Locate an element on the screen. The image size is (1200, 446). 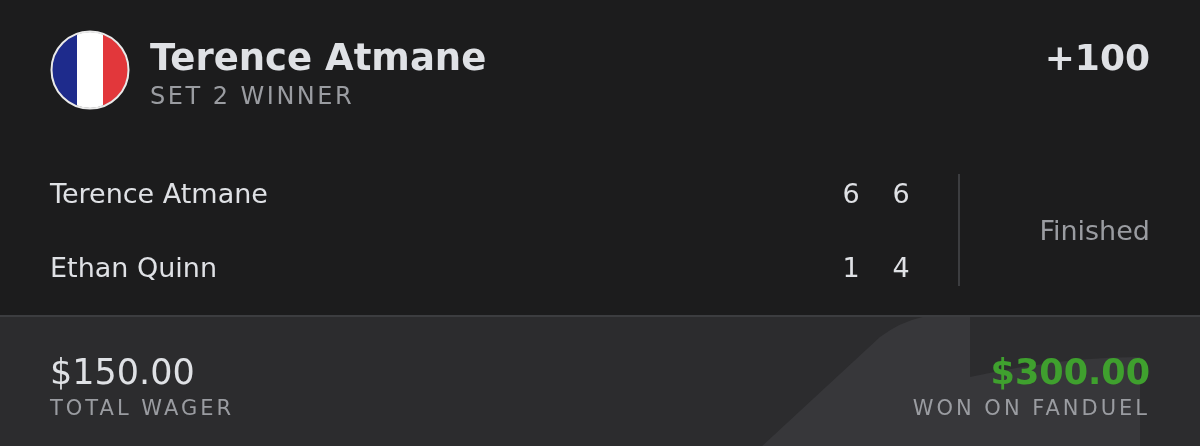
match-status: Finished is located at coordinates (1094, 230).